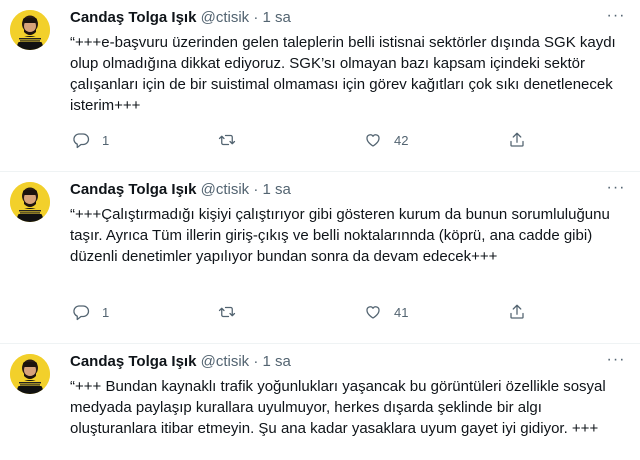  I want to click on tweet-actions: 1 41, so click(310, 312).